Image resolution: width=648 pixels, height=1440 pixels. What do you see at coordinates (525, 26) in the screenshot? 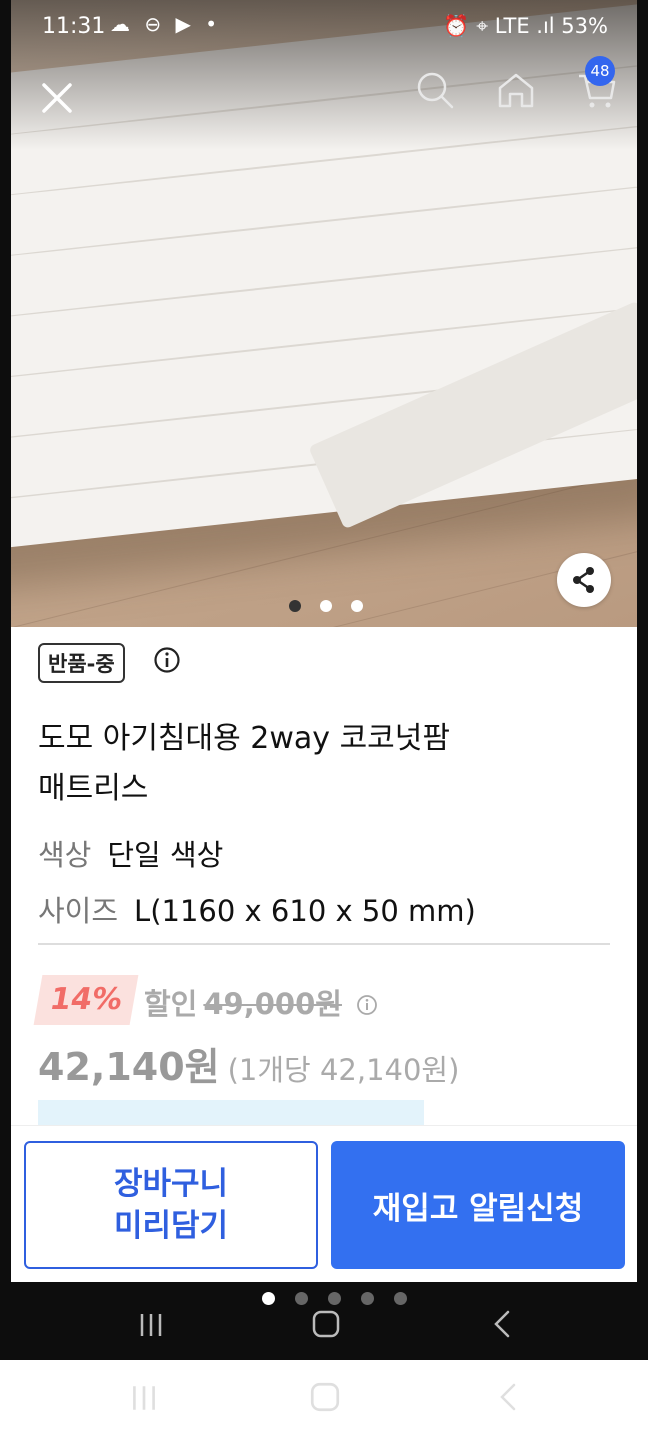
I see `status-right: ⏰ ⌖ LTE .ıl 53%` at bounding box center [525, 26].